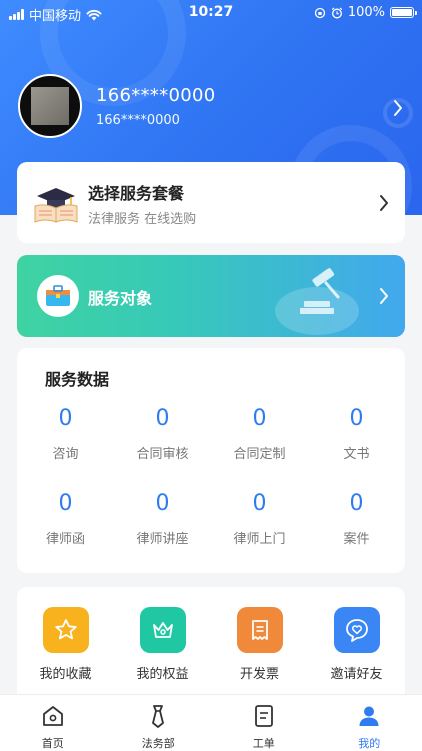 Image resolution: width=422 pixels, height=751 pixels. Describe the element at coordinates (155, 95) in the screenshot. I see `profile-phone: 166****0000` at that location.